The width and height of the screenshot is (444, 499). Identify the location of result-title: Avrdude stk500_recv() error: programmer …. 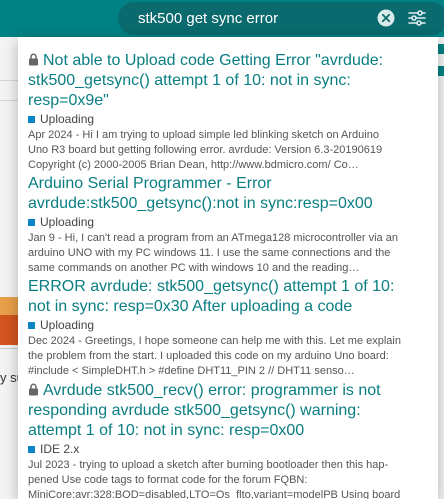
(229, 411).